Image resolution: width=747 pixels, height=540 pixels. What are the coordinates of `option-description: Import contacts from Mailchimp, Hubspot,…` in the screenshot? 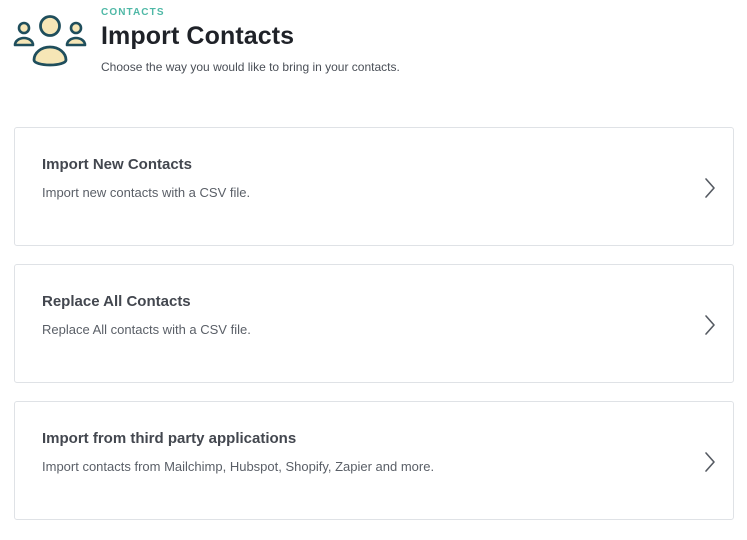 It's located at (238, 466).